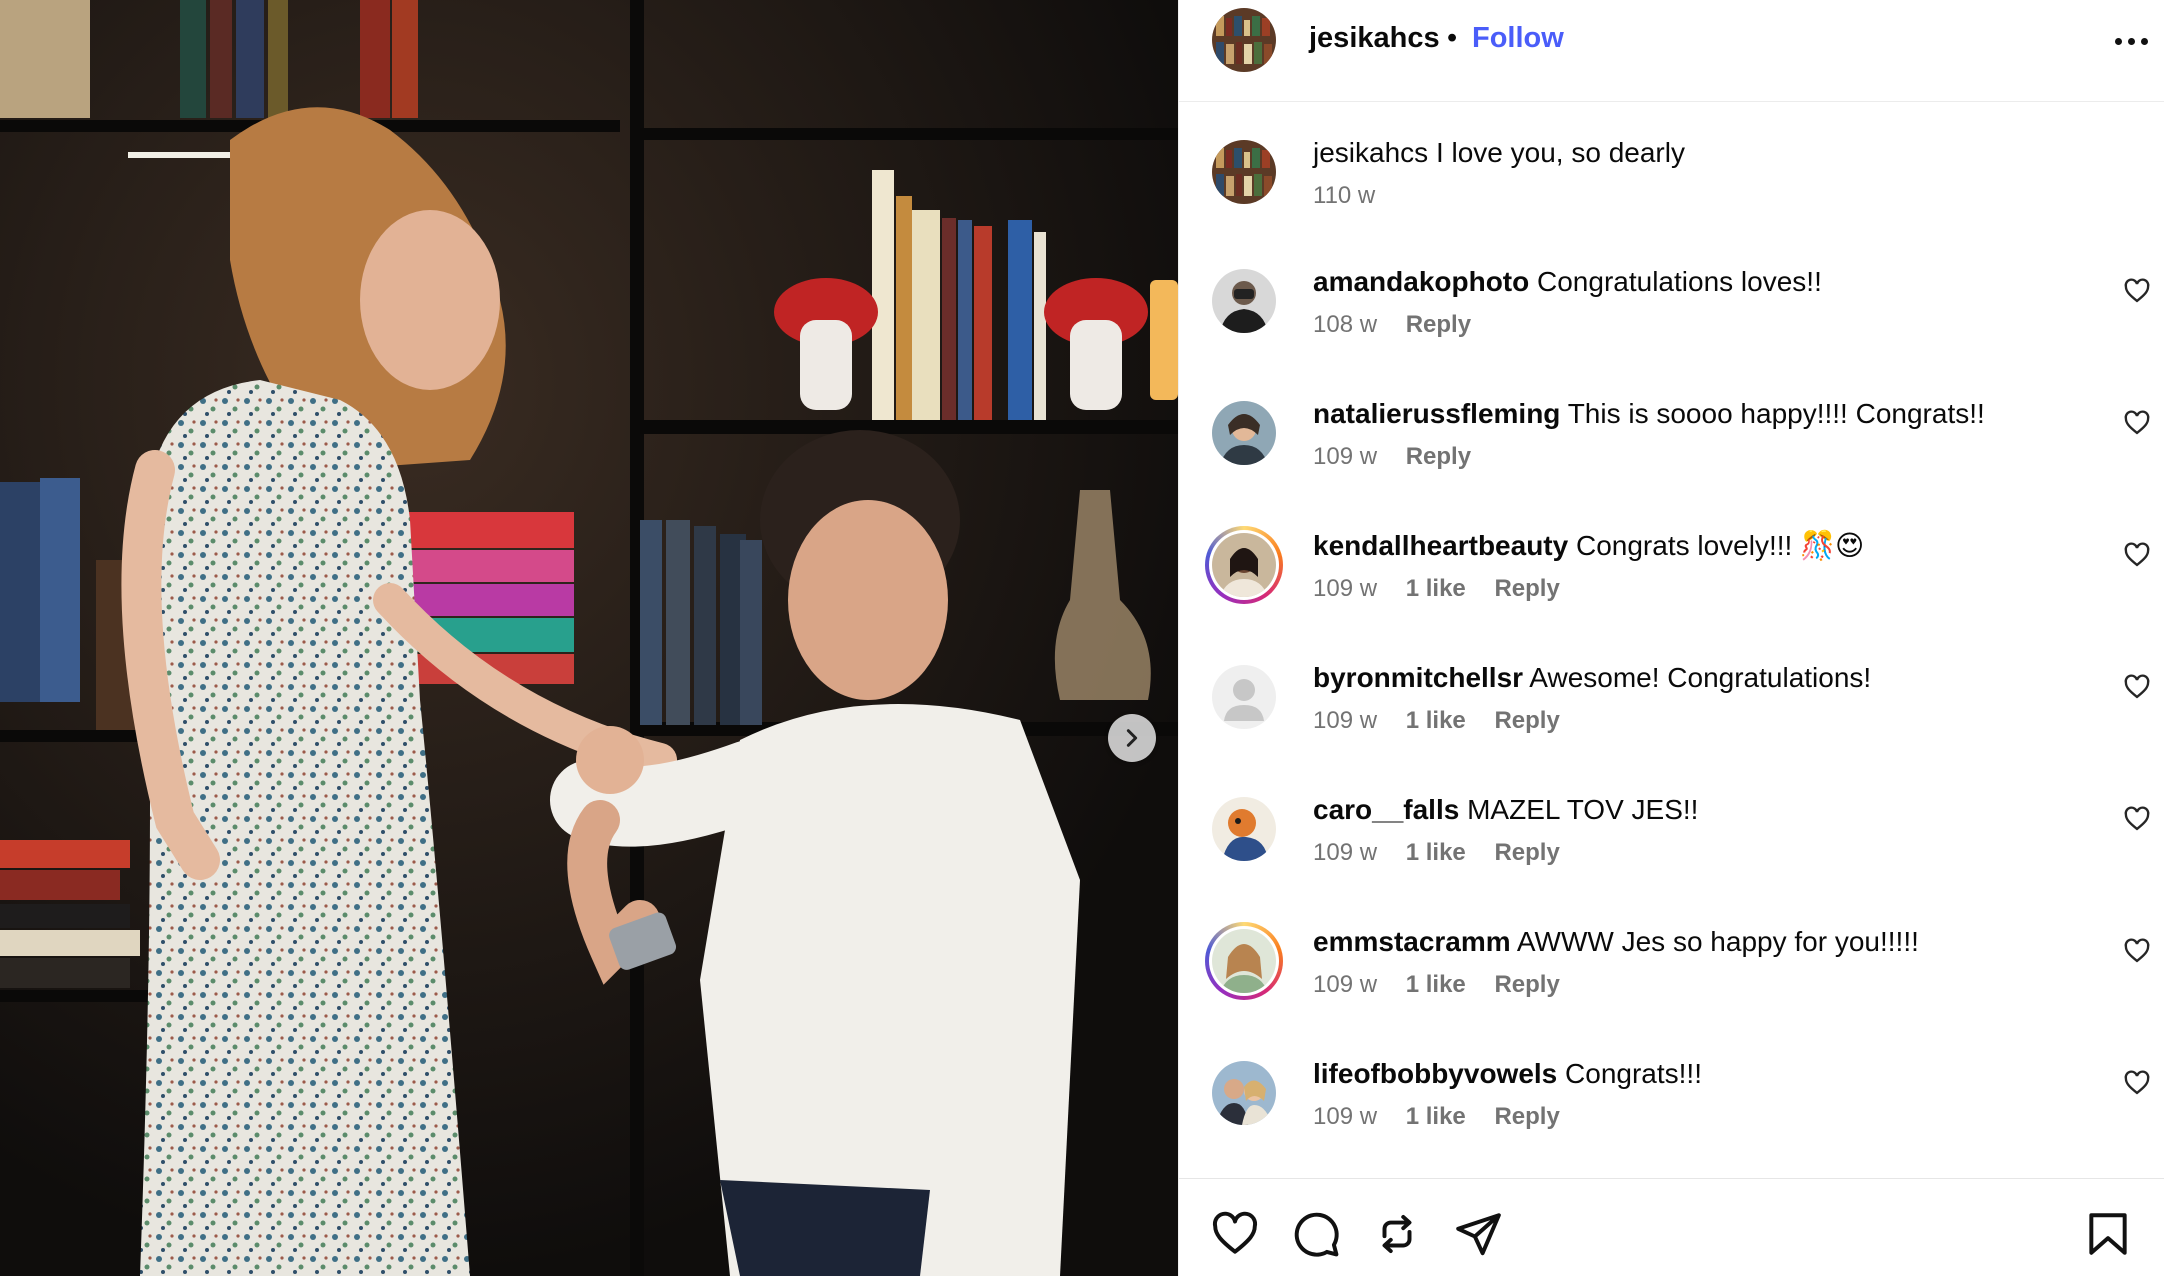  What do you see at coordinates (1633, 1073) in the screenshot?
I see `comment-body: Congrats!!!` at bounding box center [1633, 1073].